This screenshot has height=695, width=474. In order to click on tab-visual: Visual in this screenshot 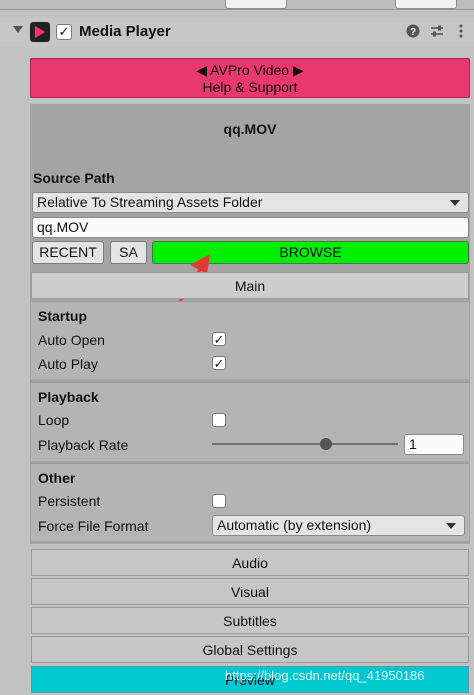, I will do `click(250, 591)`.